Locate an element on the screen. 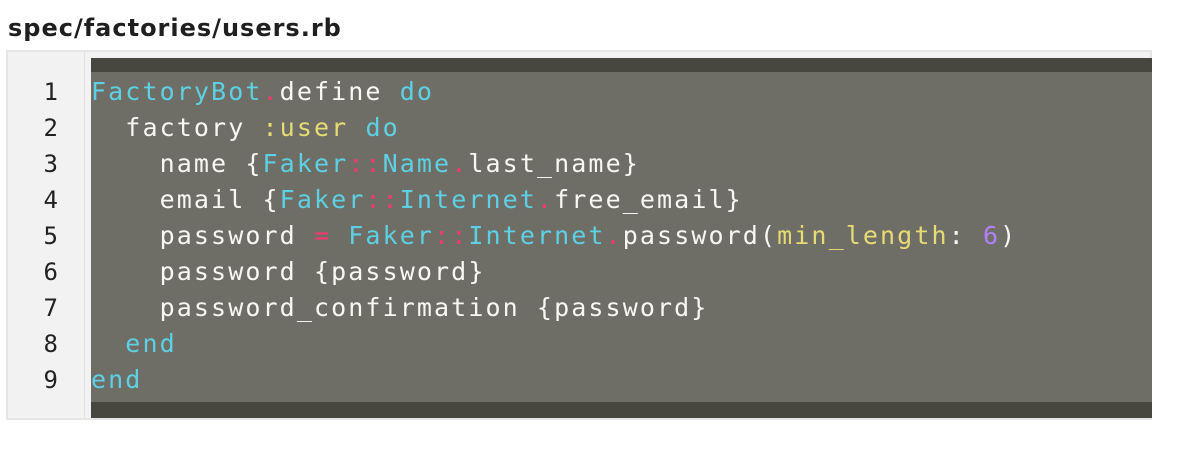 This screenshot has height=468, width=1190. code-token: last_name} is located at coordinates (554, 163).